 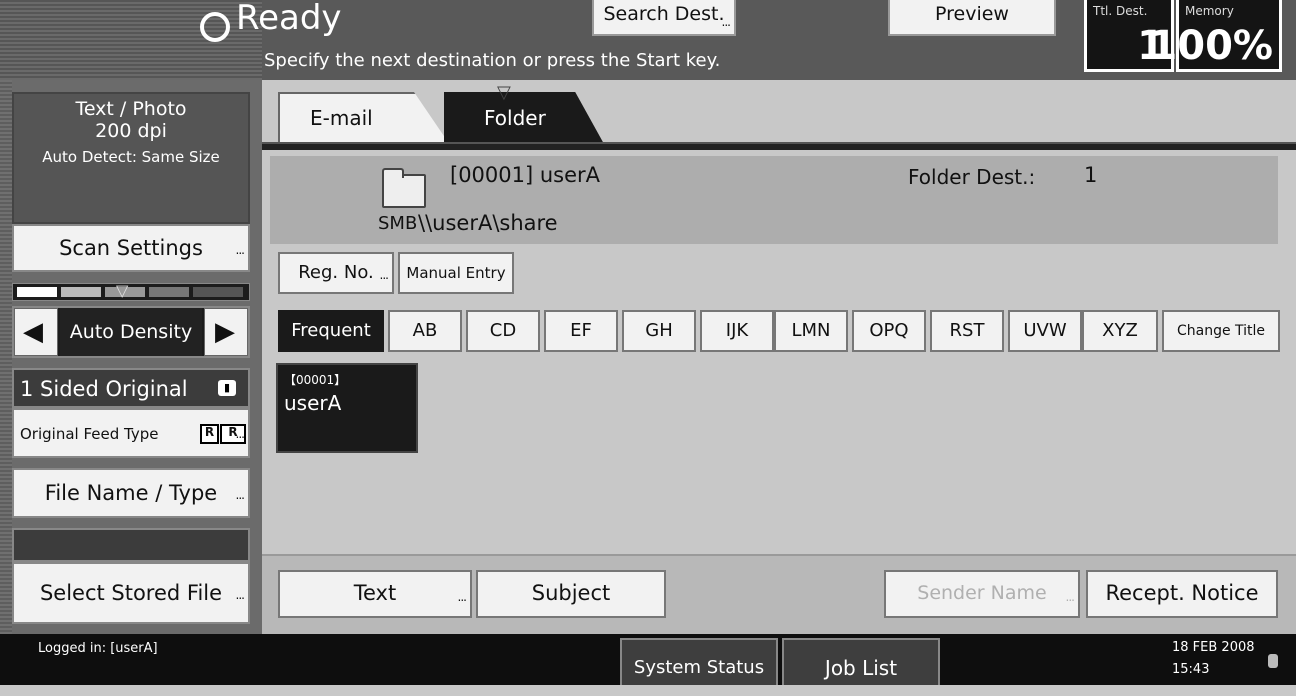 What do you see at coordinates (331, 331) in the screenshot?
I see `tab-frequent: Frequent` at bounding box center [331, 331].